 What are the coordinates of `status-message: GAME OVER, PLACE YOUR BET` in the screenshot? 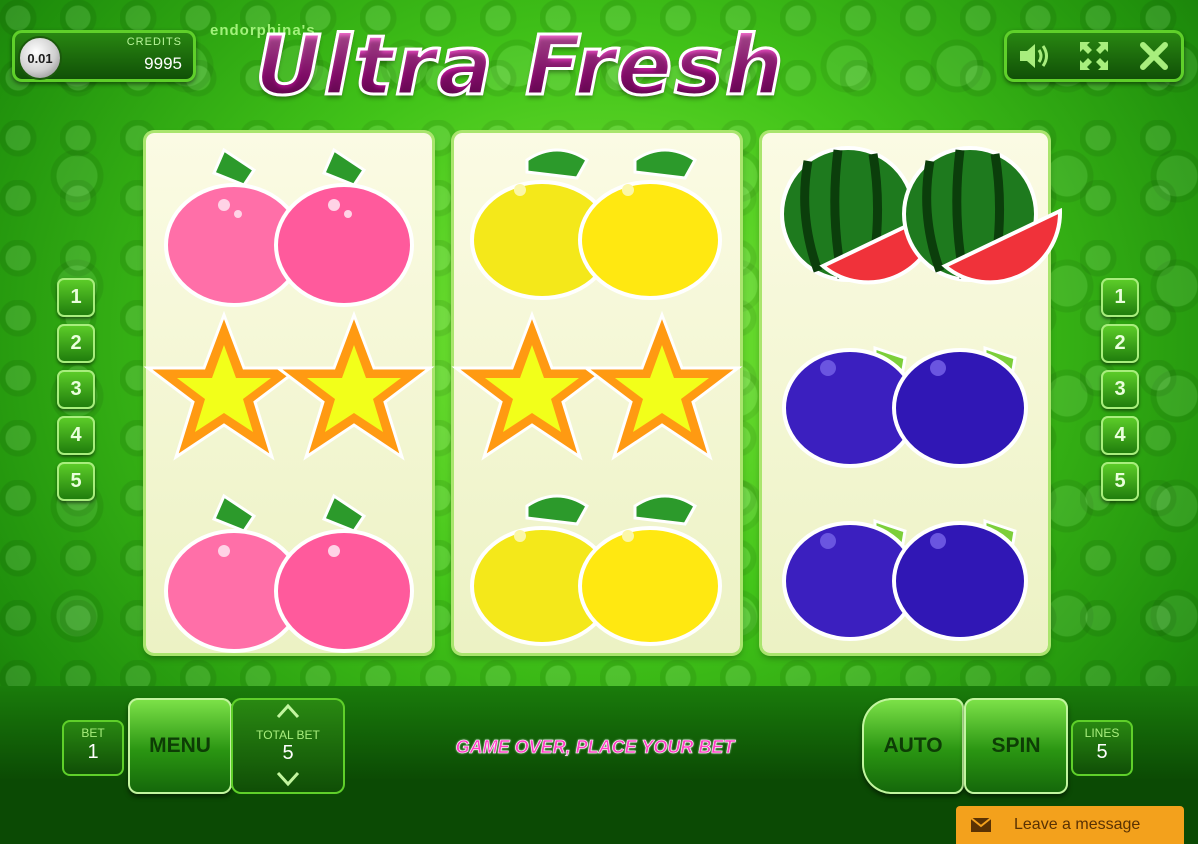 It's located at (595, 747).